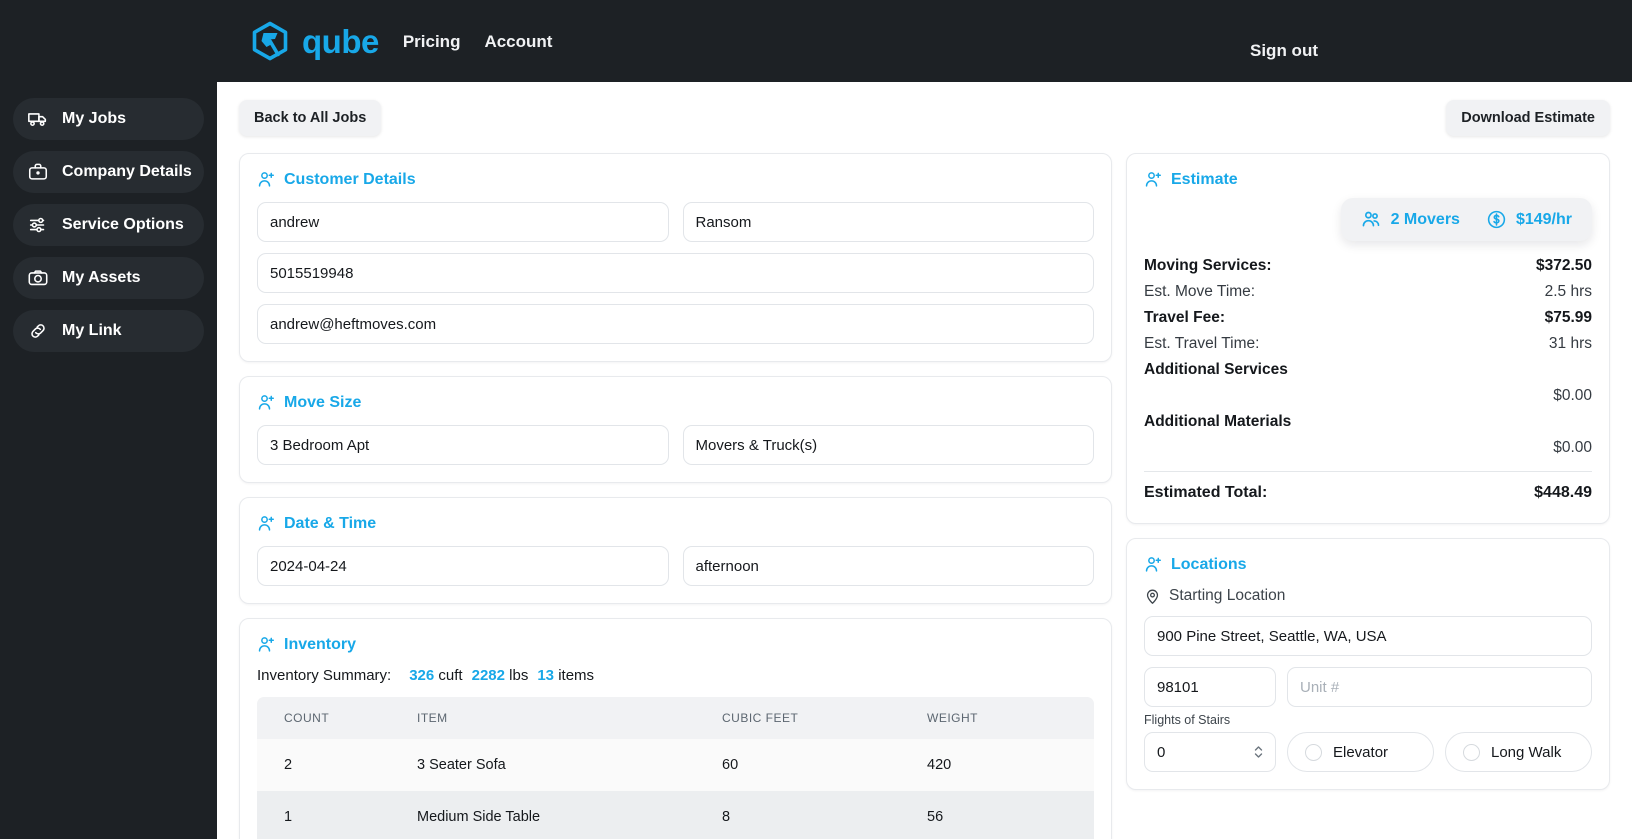  I want to click on long-walk-toggle: Long Walk, so click(1518, 752).